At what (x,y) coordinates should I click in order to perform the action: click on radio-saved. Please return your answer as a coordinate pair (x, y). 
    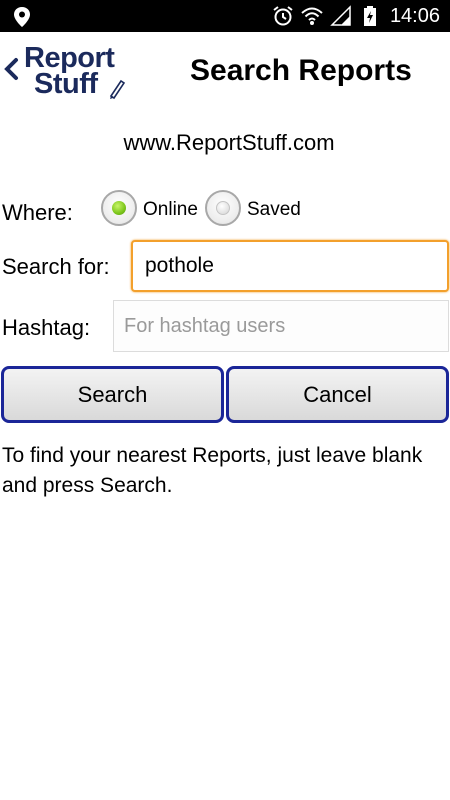
    Looking at the image, I should click on (223, 208).